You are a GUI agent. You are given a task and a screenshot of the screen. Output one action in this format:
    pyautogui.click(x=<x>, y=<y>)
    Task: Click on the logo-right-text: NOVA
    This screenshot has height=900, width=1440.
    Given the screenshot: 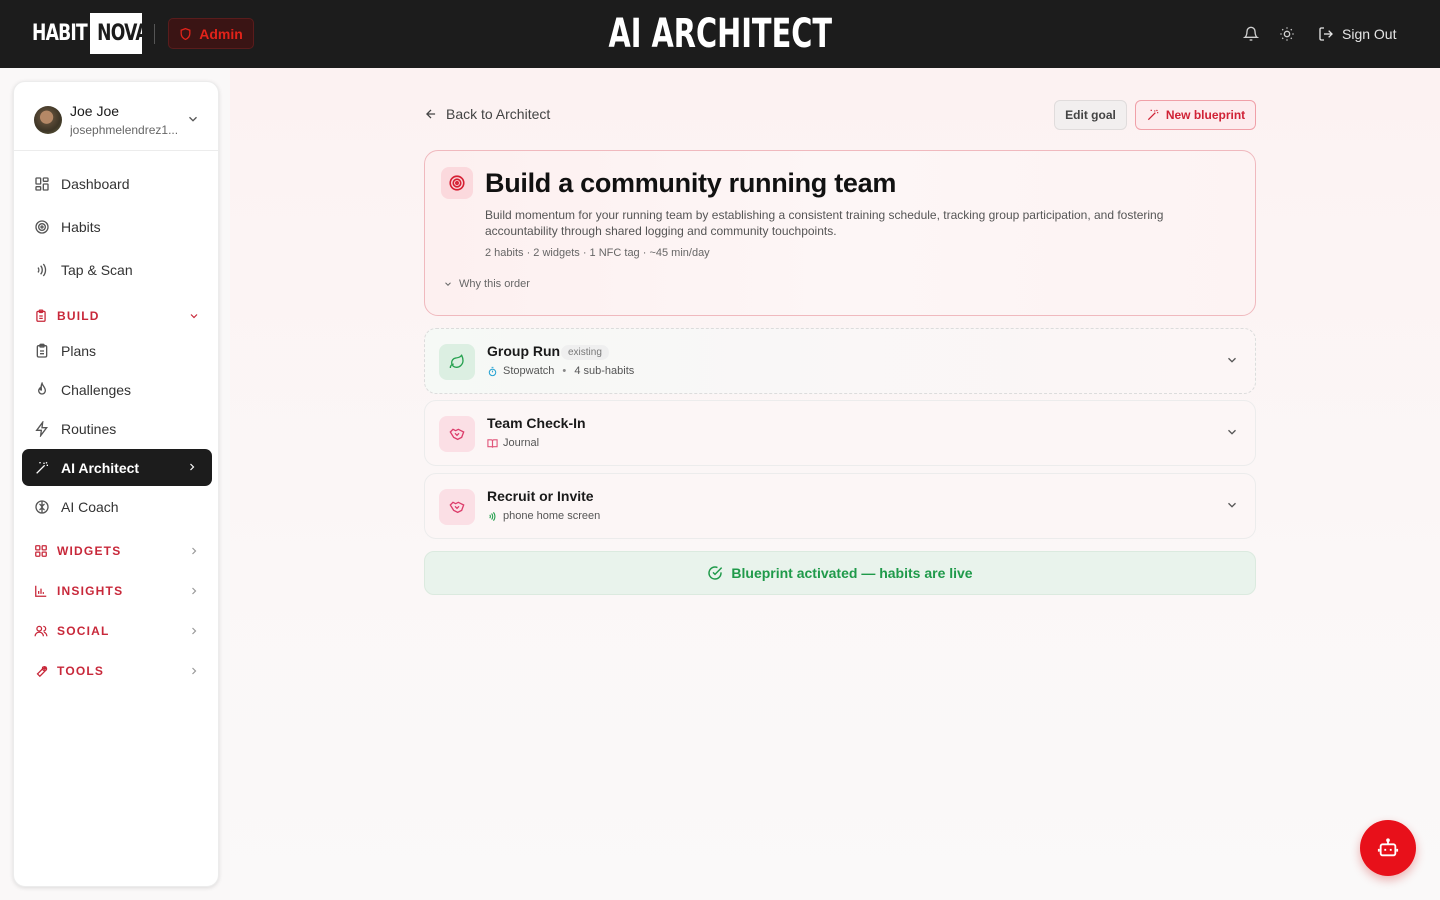 What is the action you would take?
    pyautogui.click(x=119, y=33)
    